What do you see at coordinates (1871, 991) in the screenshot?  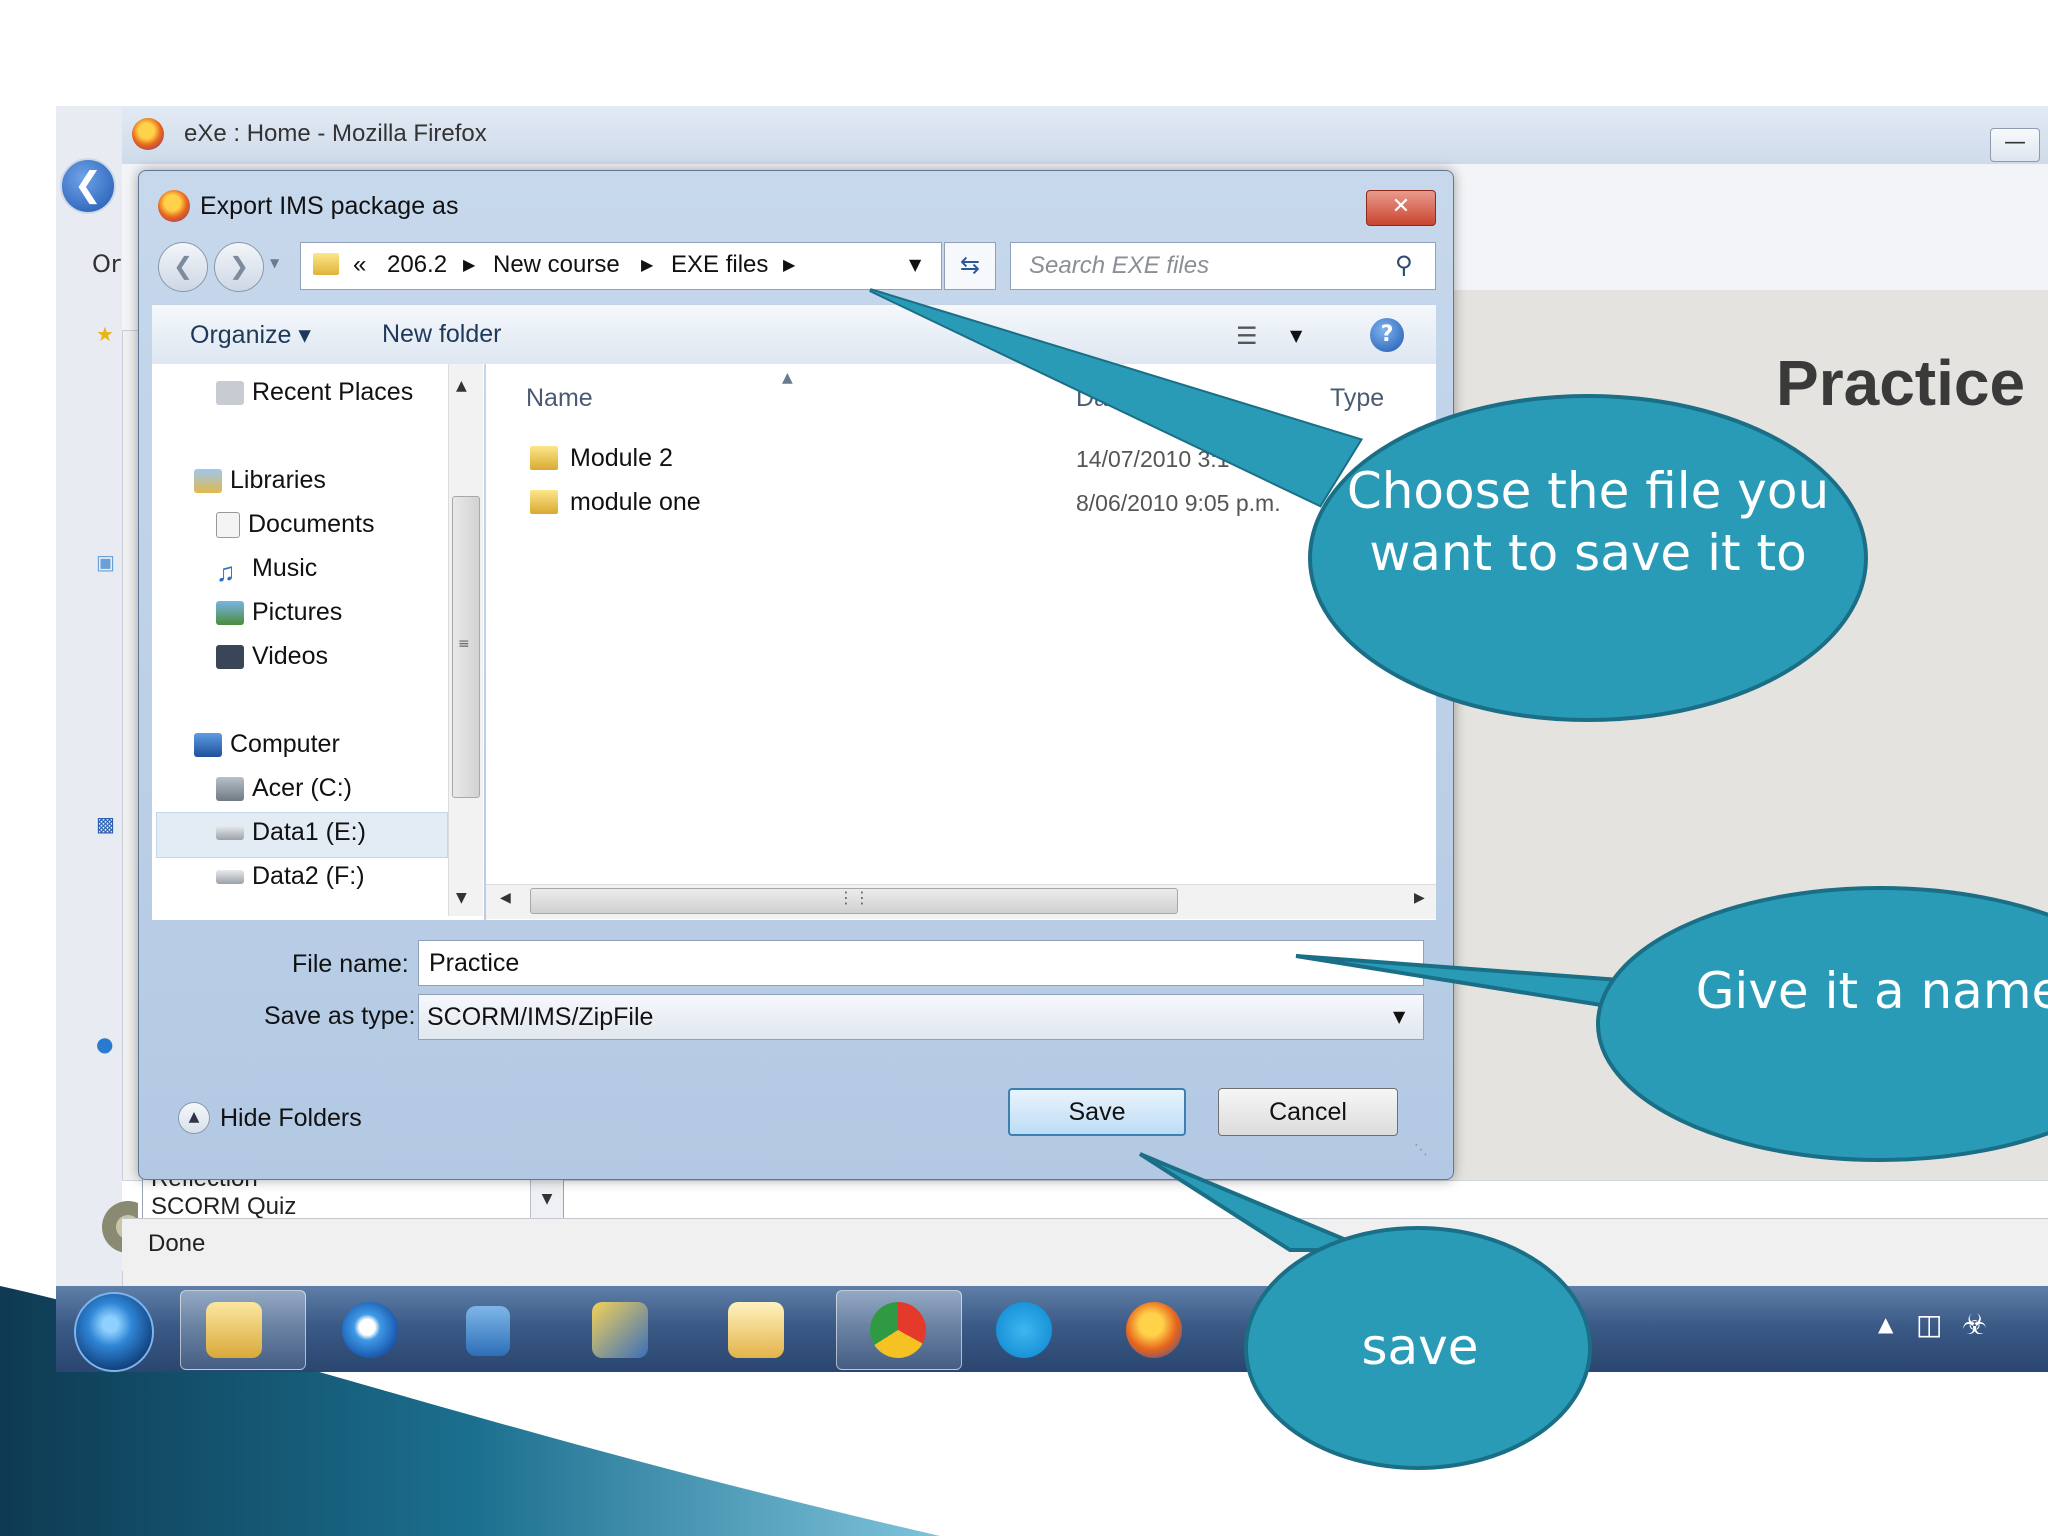 I see `callout-give-name-text: Give it a name` at bounding box center [1871, 991].